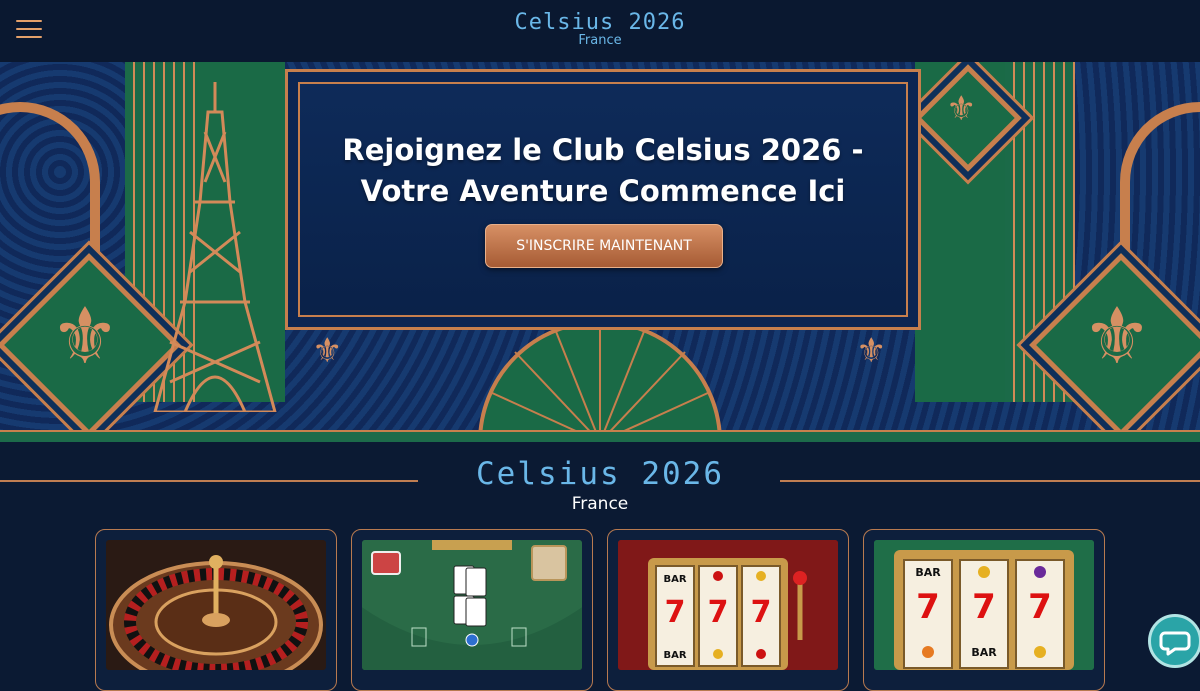  I want to click on slots-777-image: BAR 7 7 7 BAR, so click(984, 605).